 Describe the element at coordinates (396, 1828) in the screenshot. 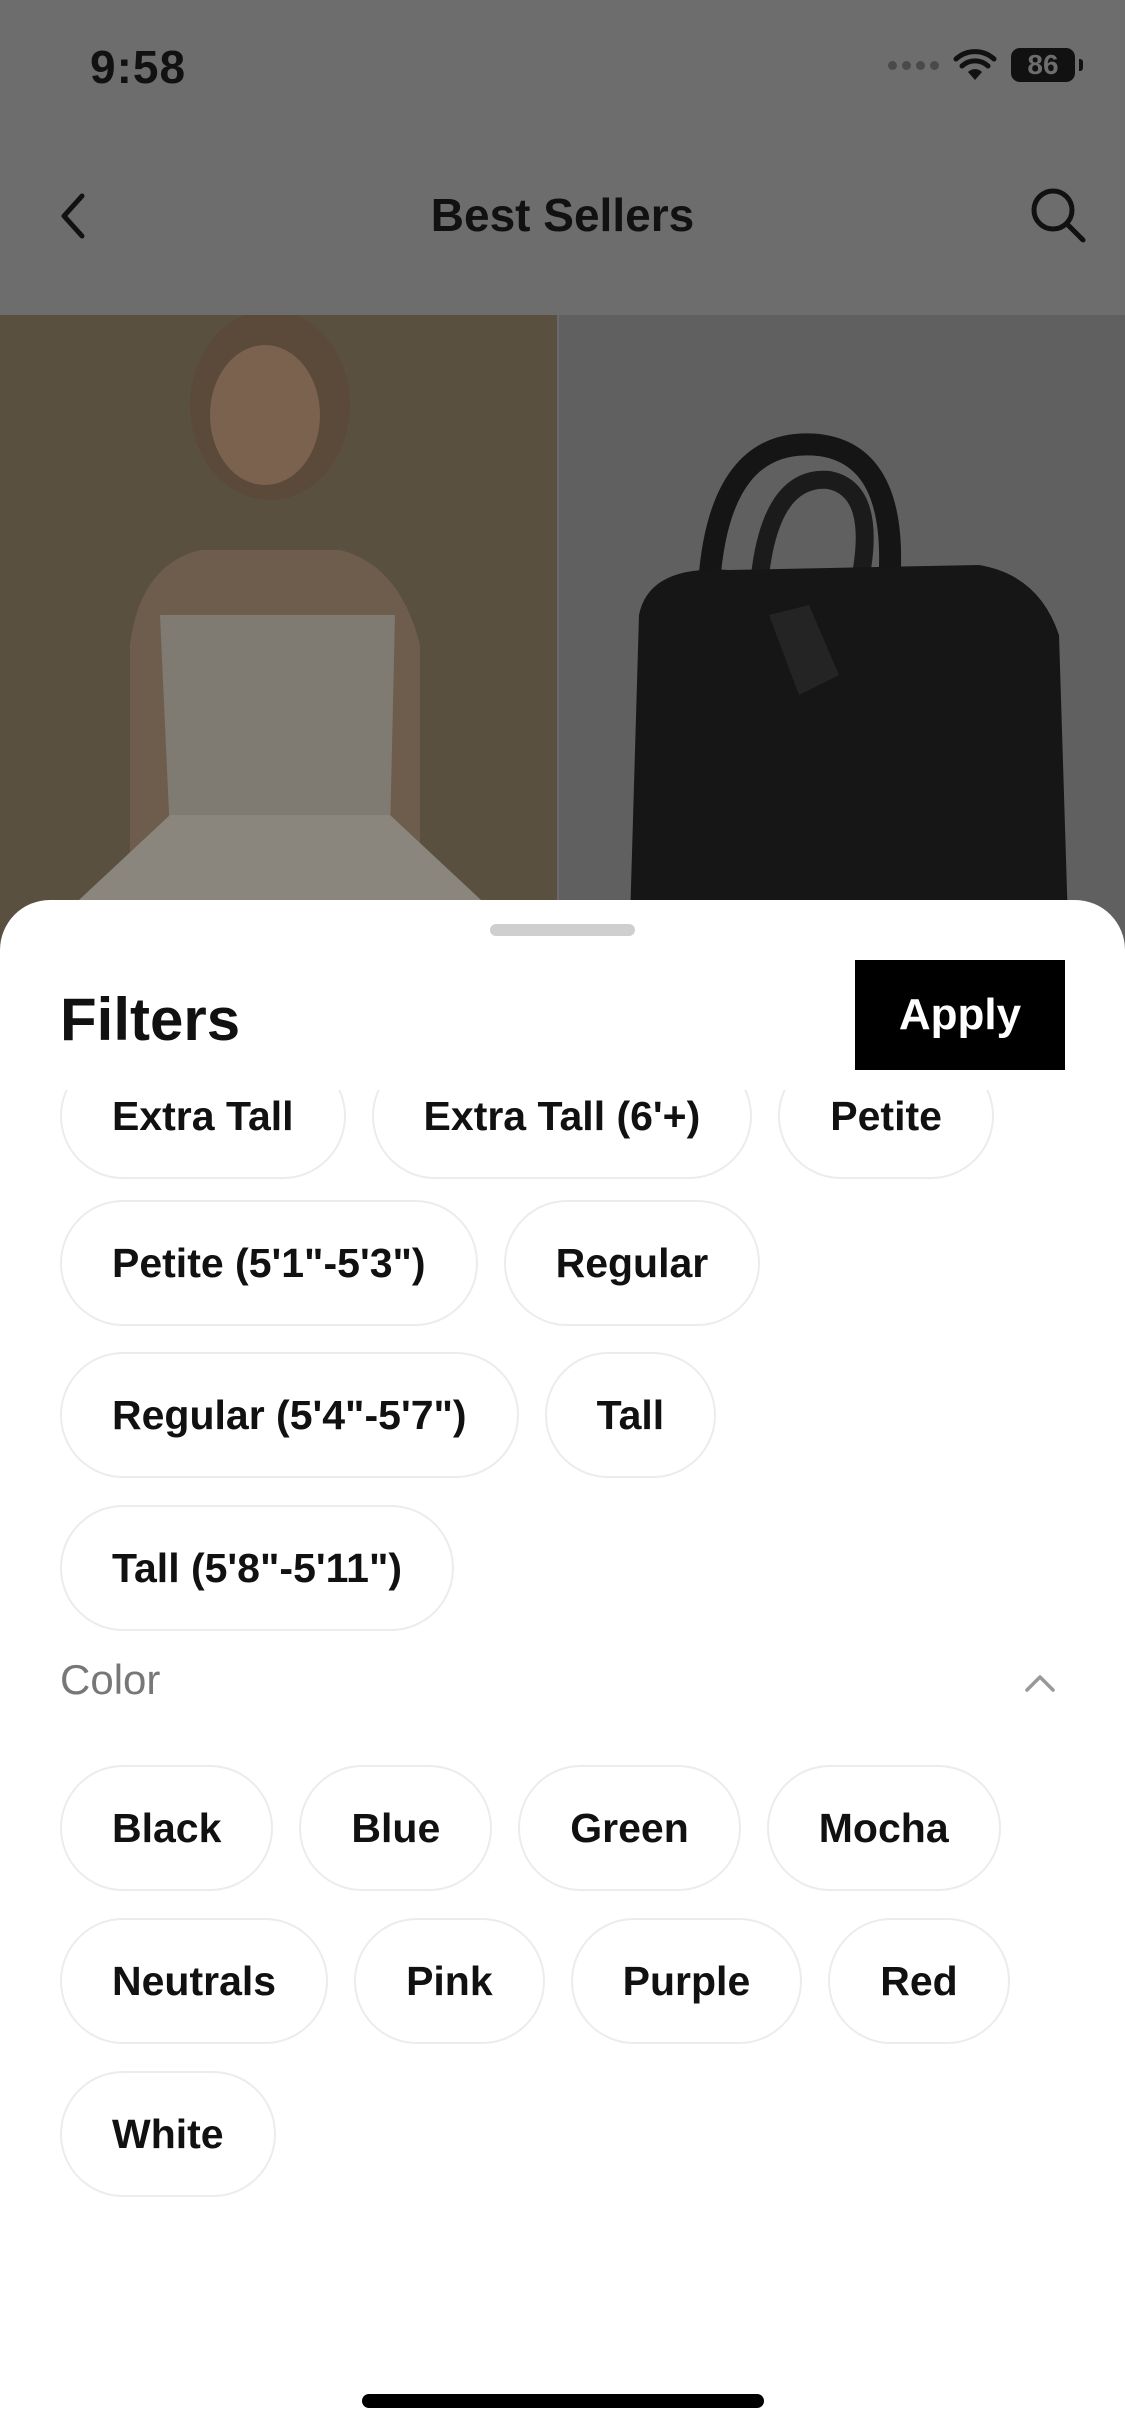

I see `color-chip: Blue` at that location.